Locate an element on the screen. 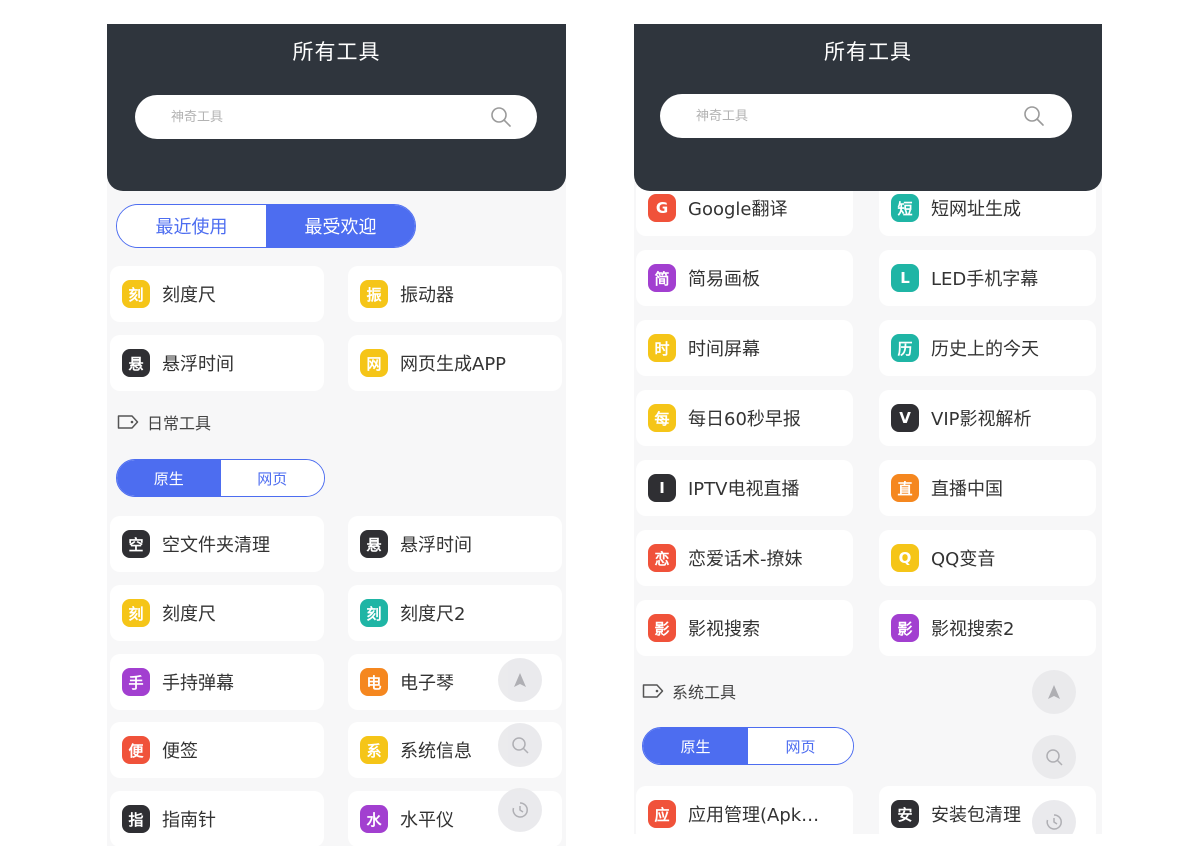 This screenshot has width=1199, height=846. tool-label: 系统信息 is located at coordinates (436, 751).